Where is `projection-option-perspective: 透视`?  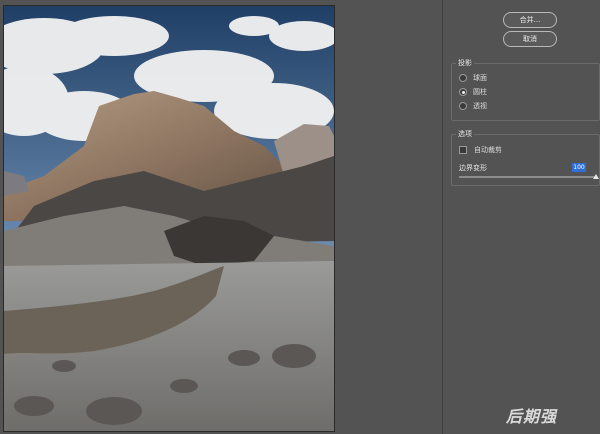
projection-option-perspective: 透视 is located at coordinates (473, 106).